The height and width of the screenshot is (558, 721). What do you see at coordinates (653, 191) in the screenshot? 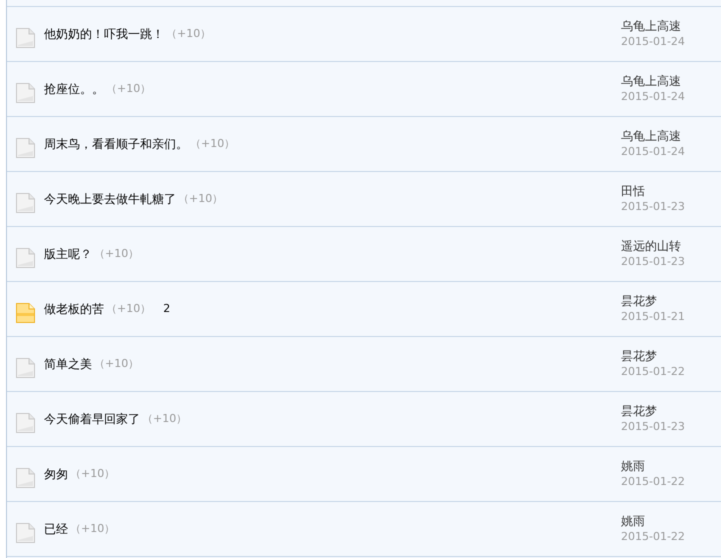
I see `author-name: 田恬` at bounding box center [653, 191].